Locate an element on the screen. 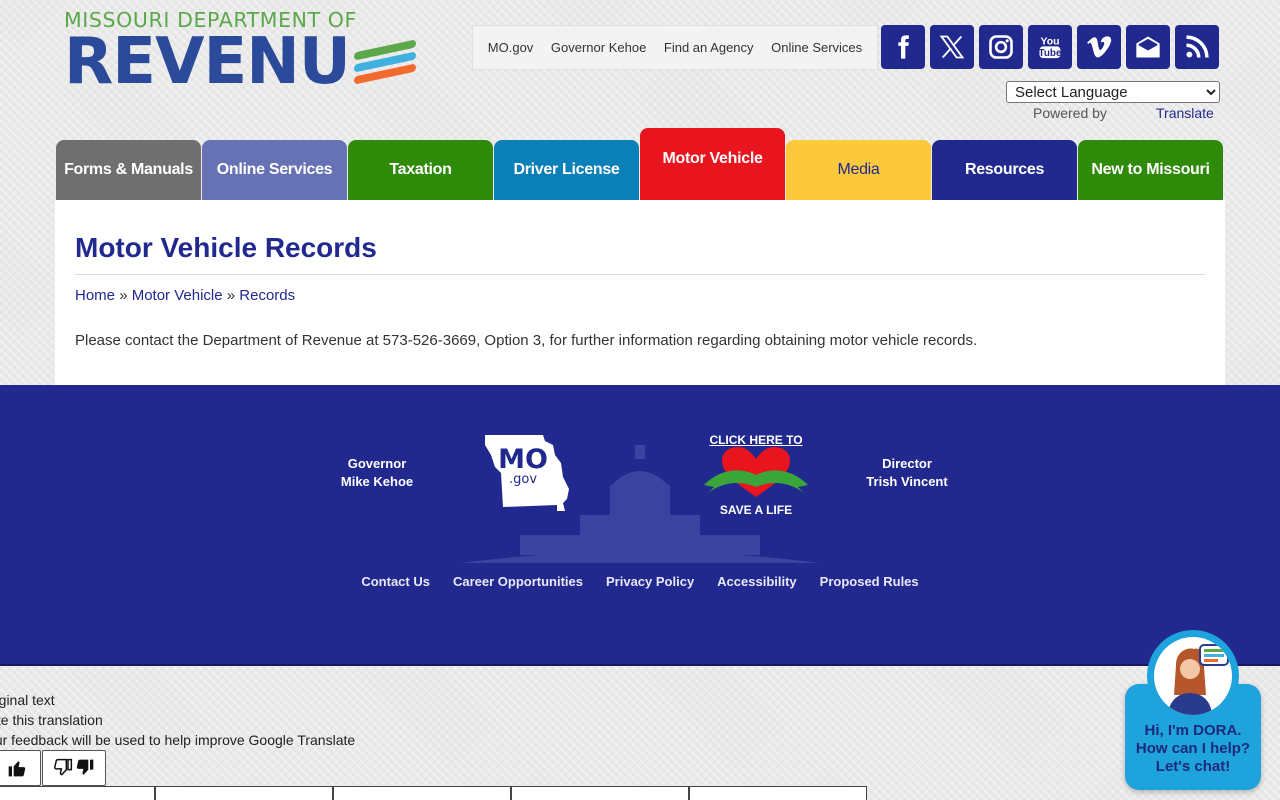 This screenshot has height=800, width=1280. rss-icon is located at coordinates (1197, 47).